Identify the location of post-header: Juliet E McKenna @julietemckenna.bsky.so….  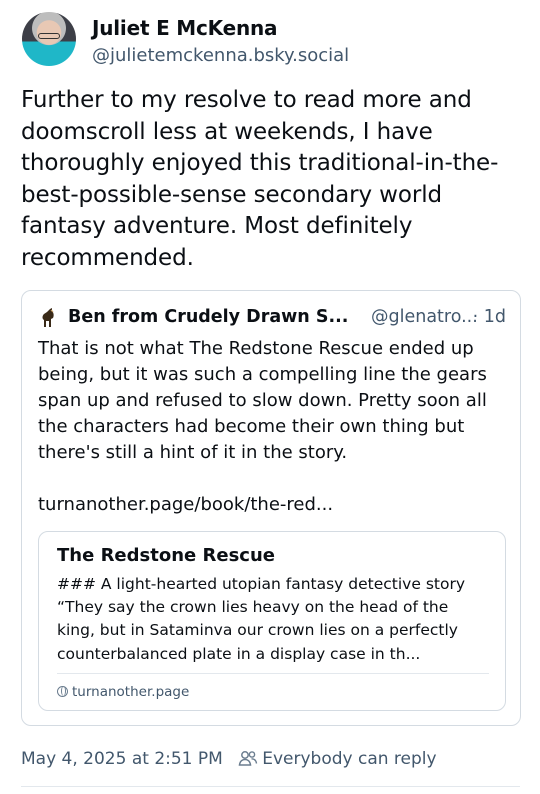
(271, 41).